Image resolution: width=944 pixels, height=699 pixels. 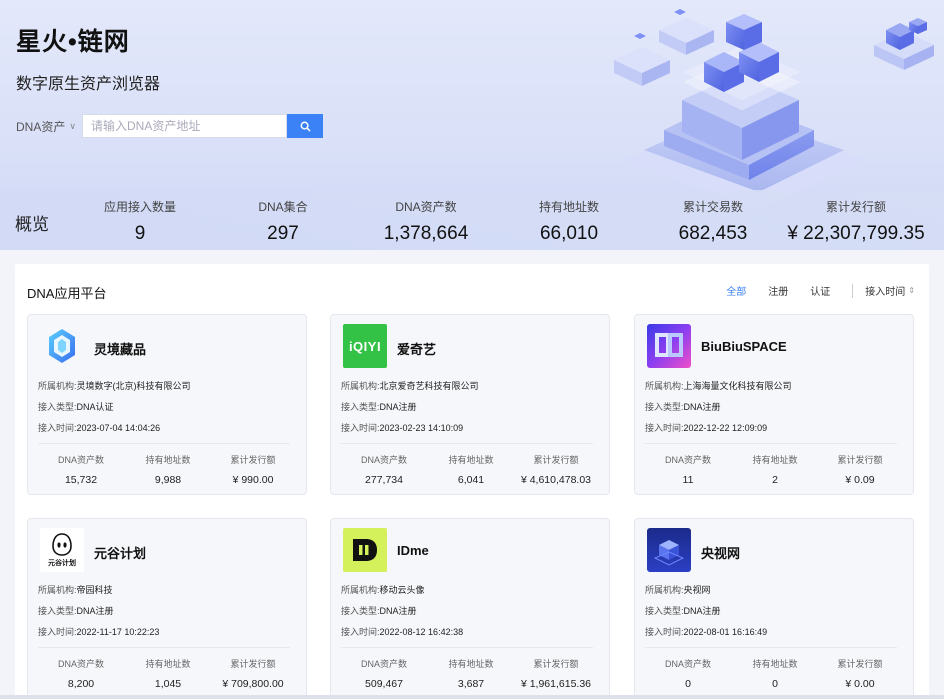 What do you see at coordinates (73, 42) in the screenshot?
I see `site-title: 星火•链网` at bounding box center [73, 42].